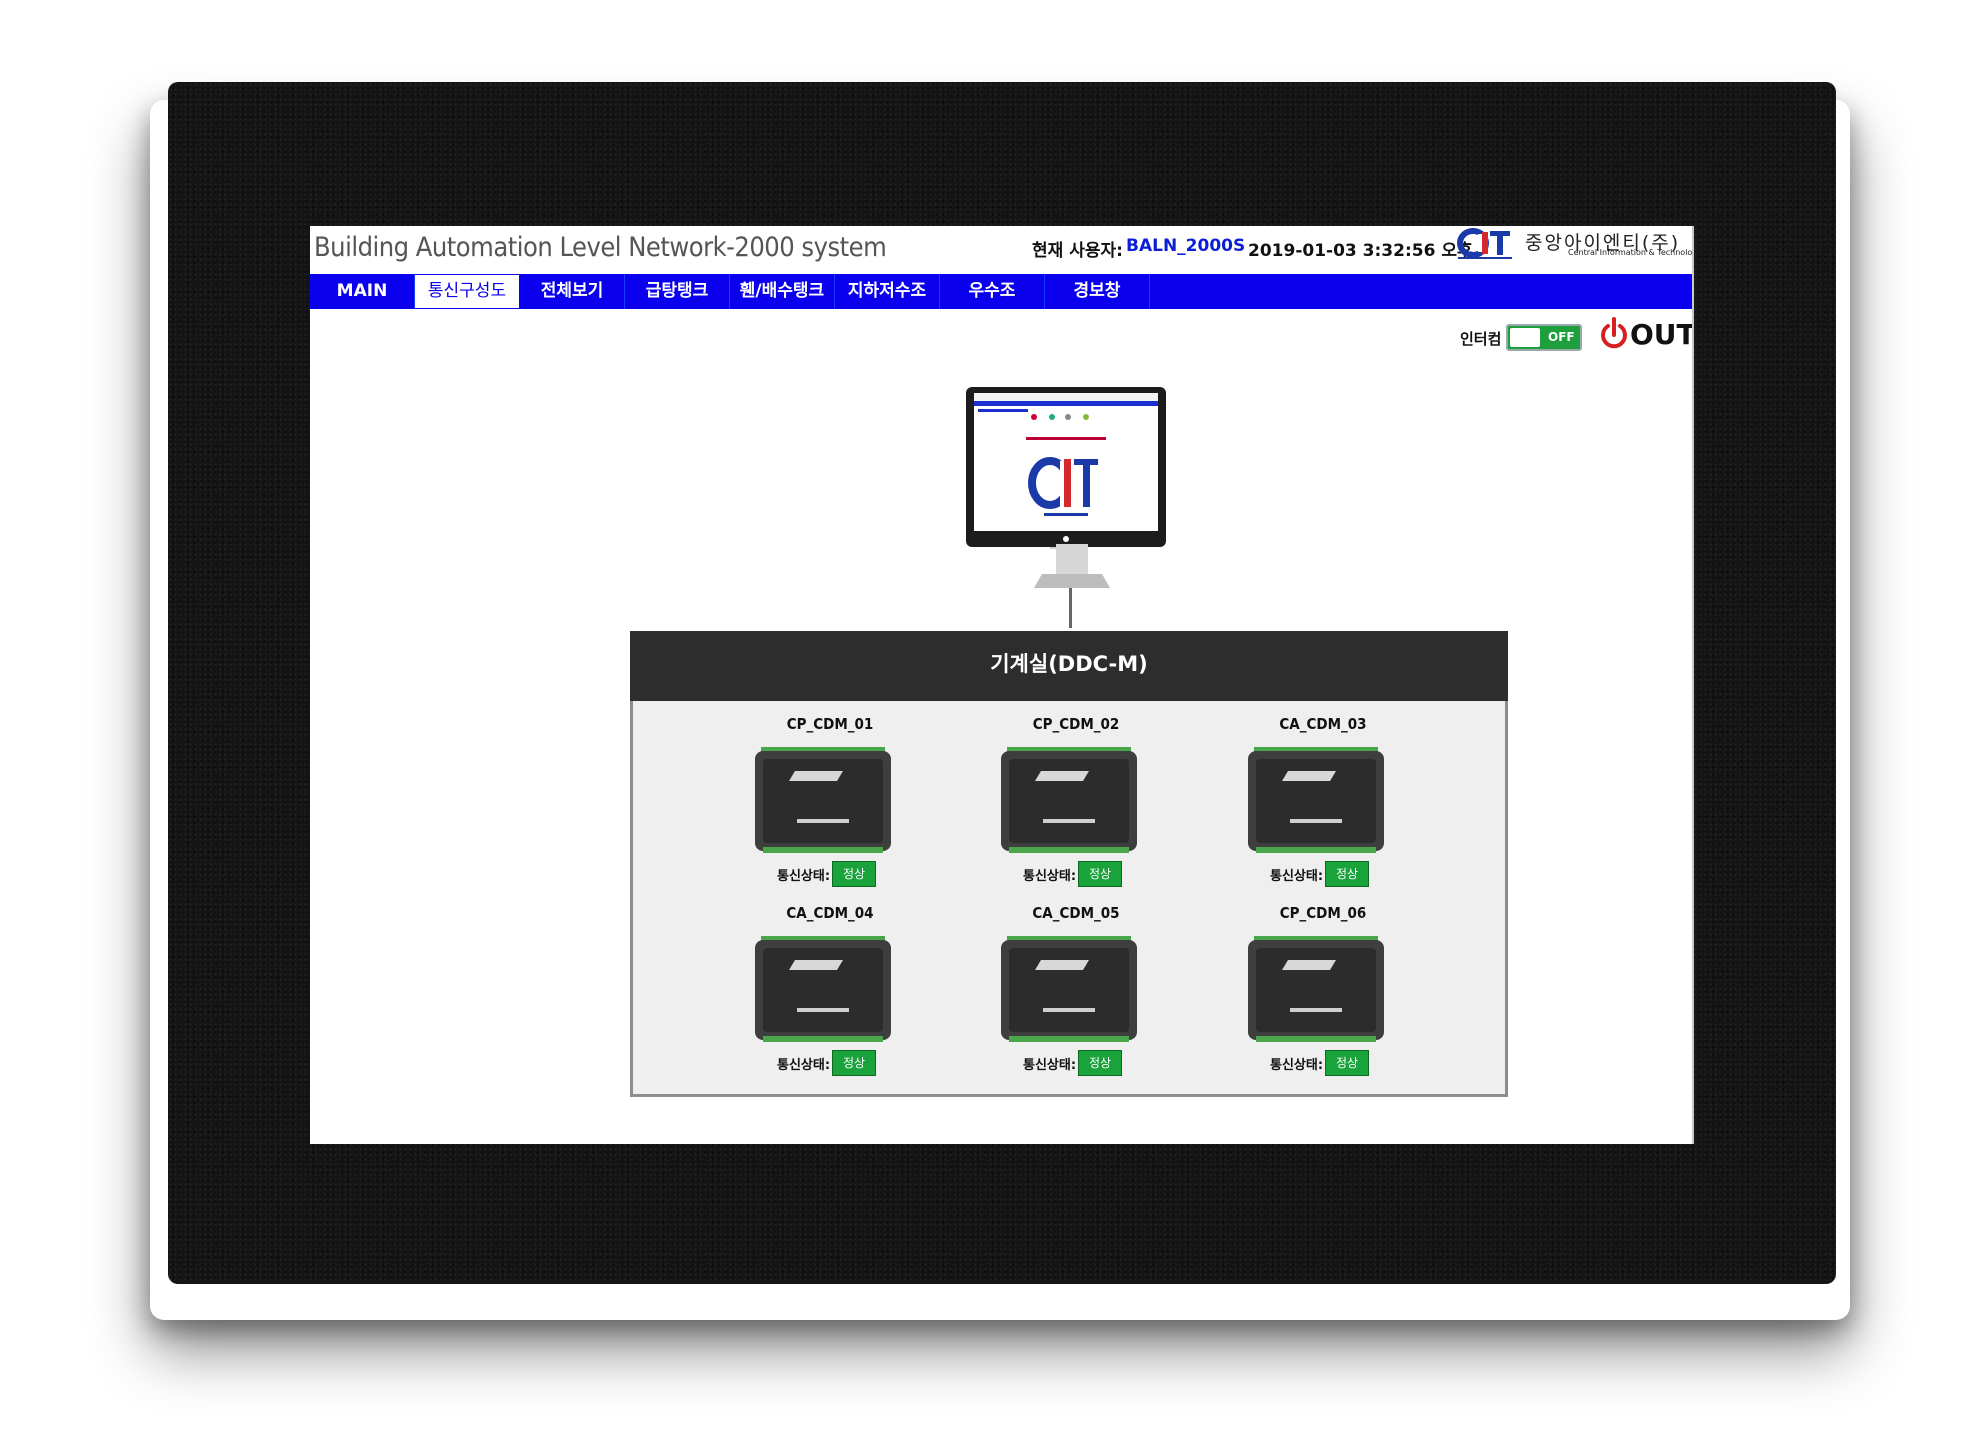  Describe the element at coordinates (1323, 724) in the screenshot. I see `device-name: CA_CDM_03` at that location.